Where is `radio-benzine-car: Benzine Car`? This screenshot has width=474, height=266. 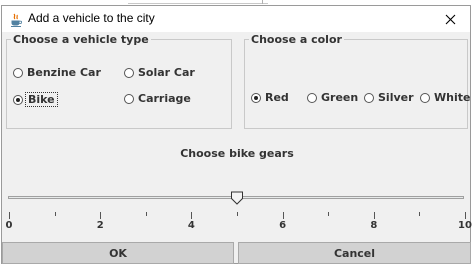
radio-benzine-car: Benzine Car is located at coordinates (57, 72).